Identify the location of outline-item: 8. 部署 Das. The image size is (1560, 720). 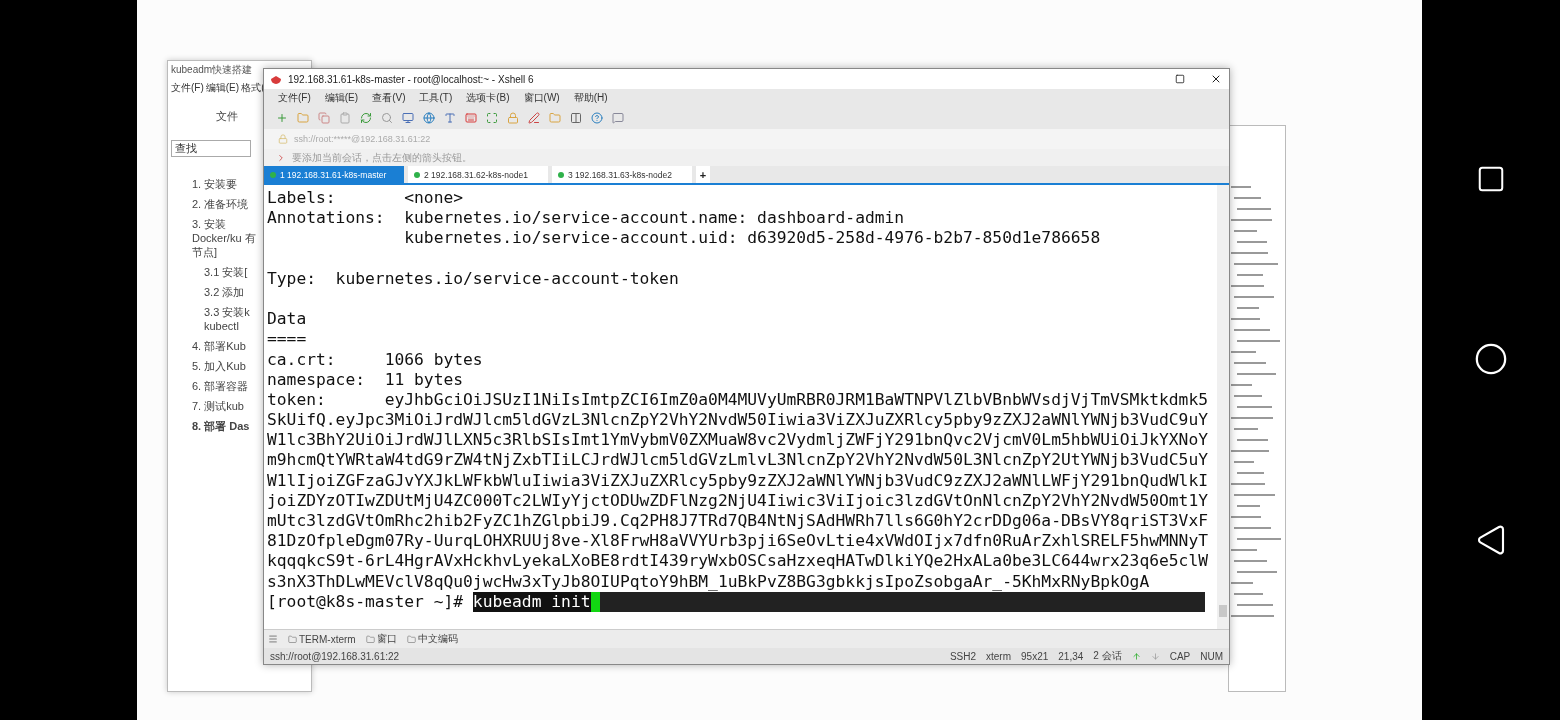
(227, 426).